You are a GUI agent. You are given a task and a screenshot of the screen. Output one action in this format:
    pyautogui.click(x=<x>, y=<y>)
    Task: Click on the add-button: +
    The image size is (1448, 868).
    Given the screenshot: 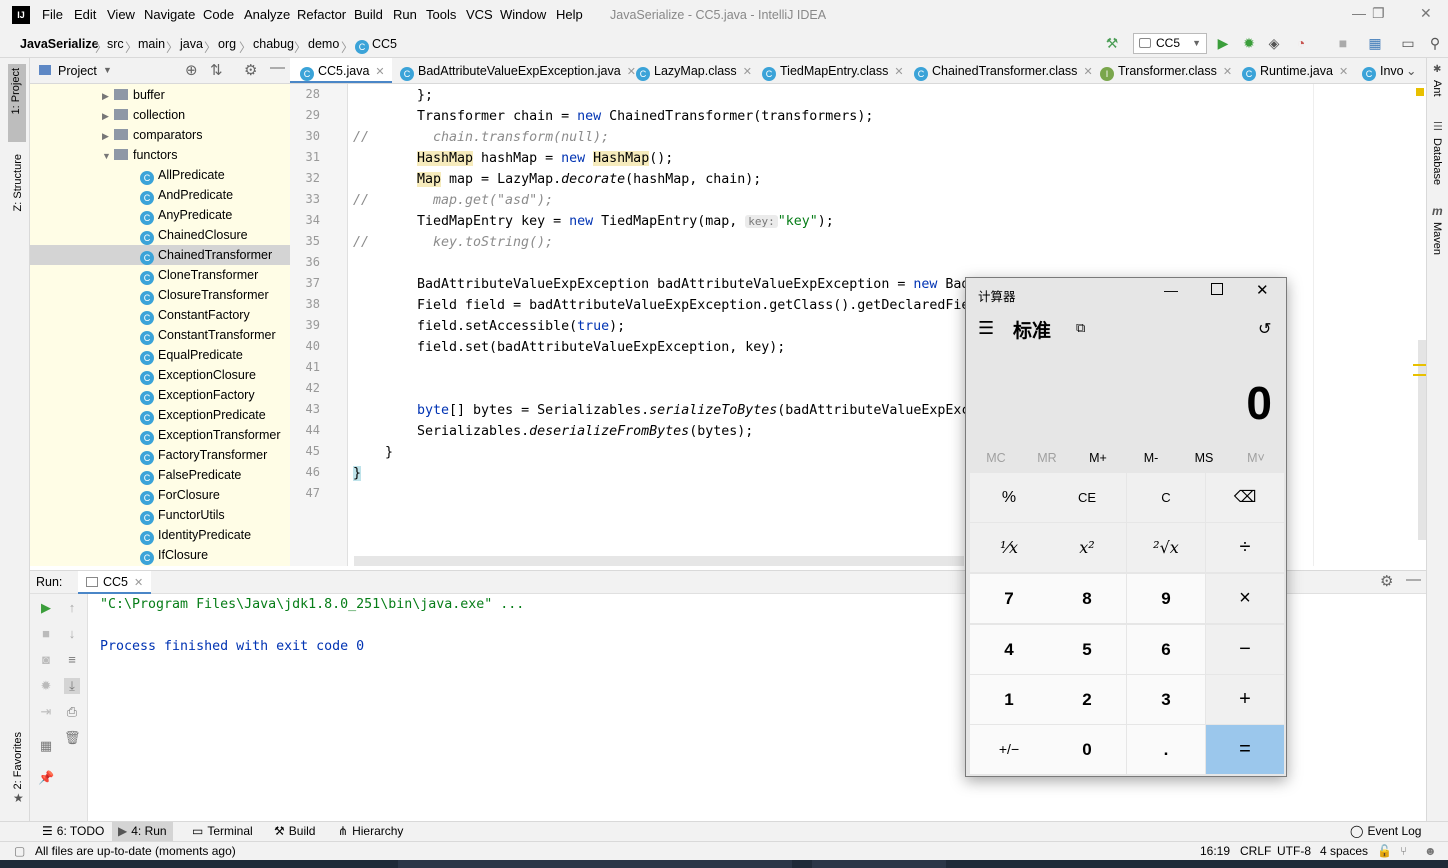 What is the action you would take?
    pyautogui.click(x=1245, y=699)
    